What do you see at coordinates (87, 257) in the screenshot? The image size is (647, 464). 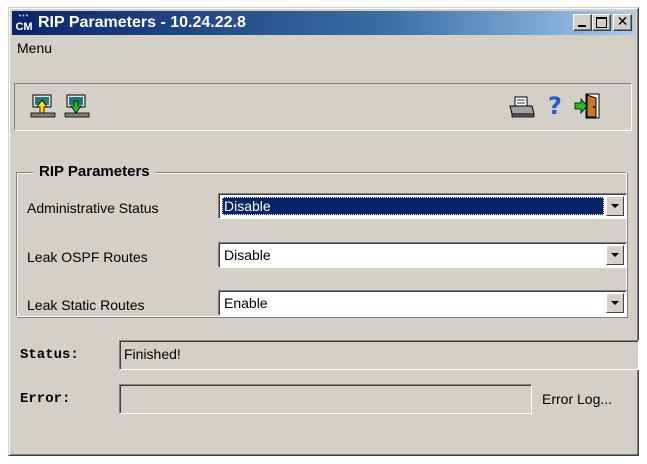 I see `leak-ospf-label: Leak OSPF Routes` at bounding box center [87, 257].